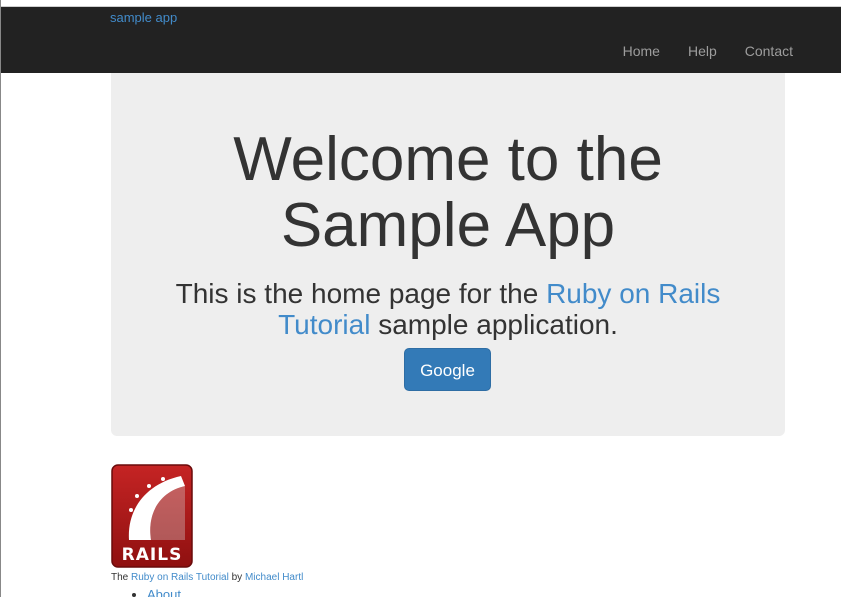  I want to click on footer-nav-list: About, so click(156, 592).